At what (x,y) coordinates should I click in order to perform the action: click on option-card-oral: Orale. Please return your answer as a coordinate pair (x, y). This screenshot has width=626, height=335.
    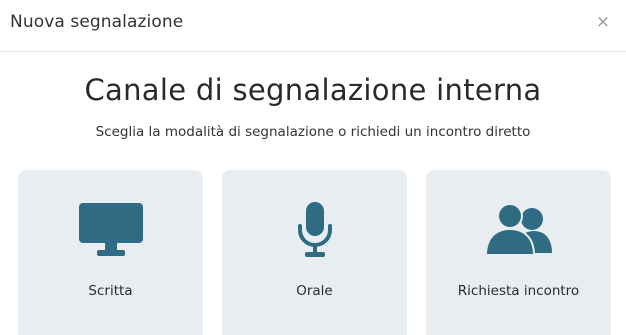
    Looking at the image, I should click on (314, 252).